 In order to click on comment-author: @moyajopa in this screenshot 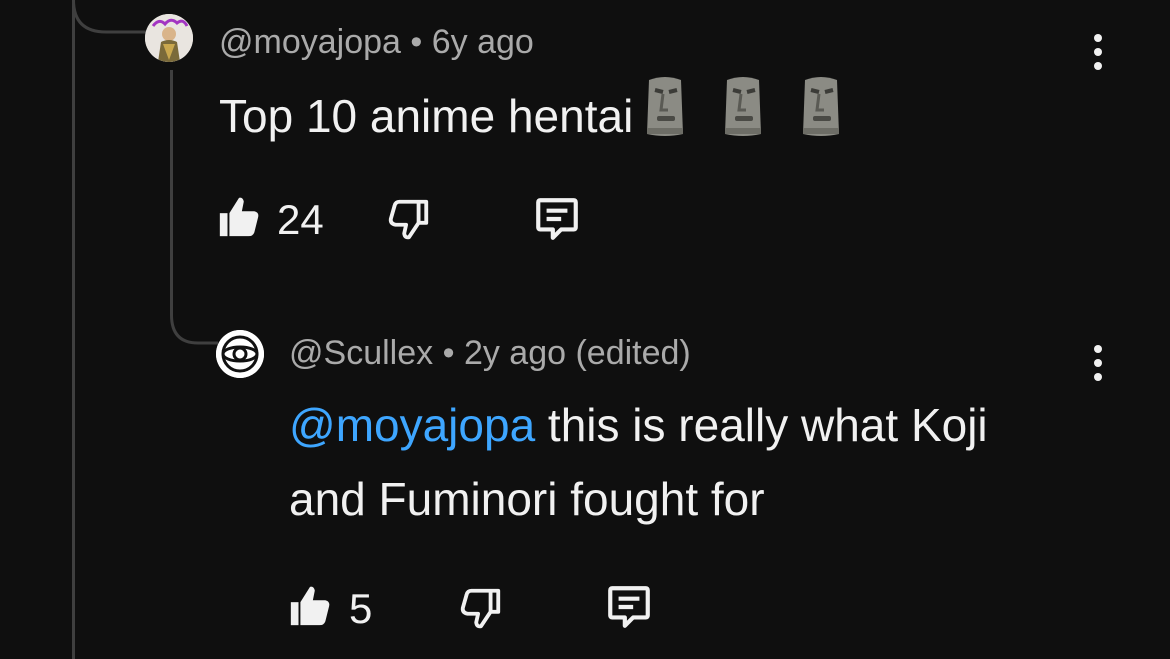, I will do `click(310, 42)`.